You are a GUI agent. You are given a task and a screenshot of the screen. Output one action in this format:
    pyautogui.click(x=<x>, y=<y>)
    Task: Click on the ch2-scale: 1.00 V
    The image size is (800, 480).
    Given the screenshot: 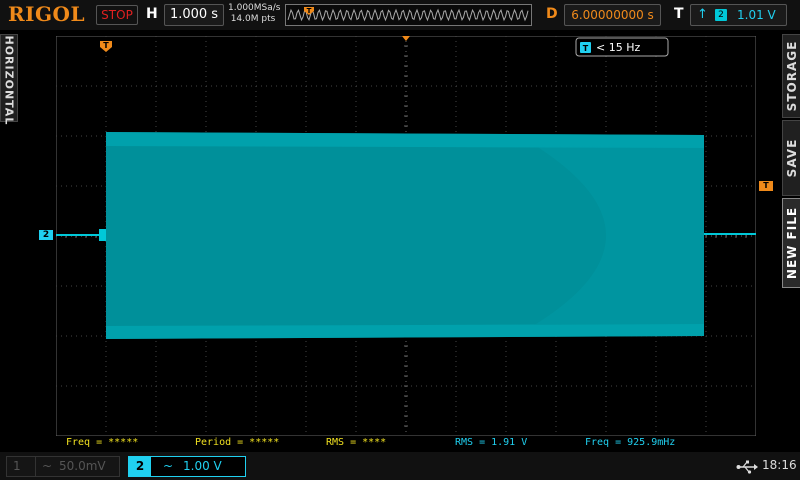 What is the action you would take?
    pyautogui.click(x=202, y=466)
    